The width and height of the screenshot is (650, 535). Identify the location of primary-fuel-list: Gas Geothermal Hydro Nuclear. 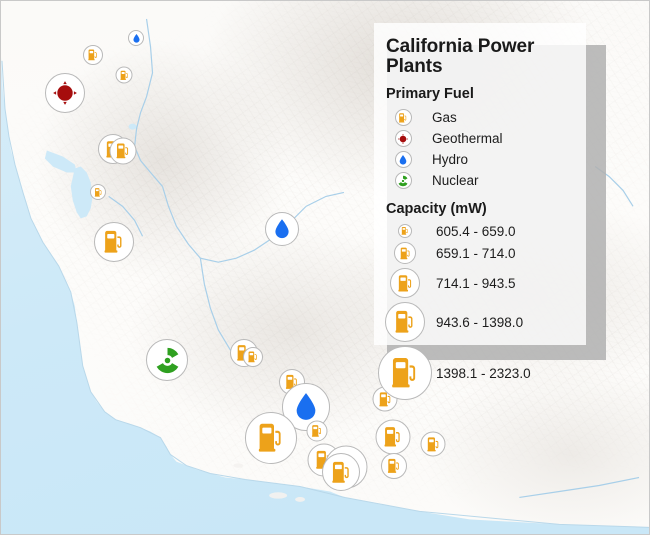
(480, 149).